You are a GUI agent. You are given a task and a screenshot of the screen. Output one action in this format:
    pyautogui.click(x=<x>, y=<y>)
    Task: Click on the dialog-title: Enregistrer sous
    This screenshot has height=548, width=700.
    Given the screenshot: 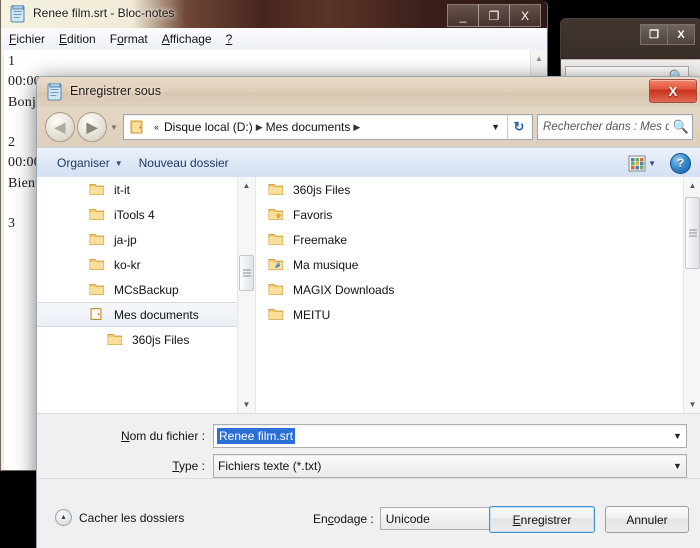 What is the action you would take?
    pyautogui.click(x=116, y=91)
    